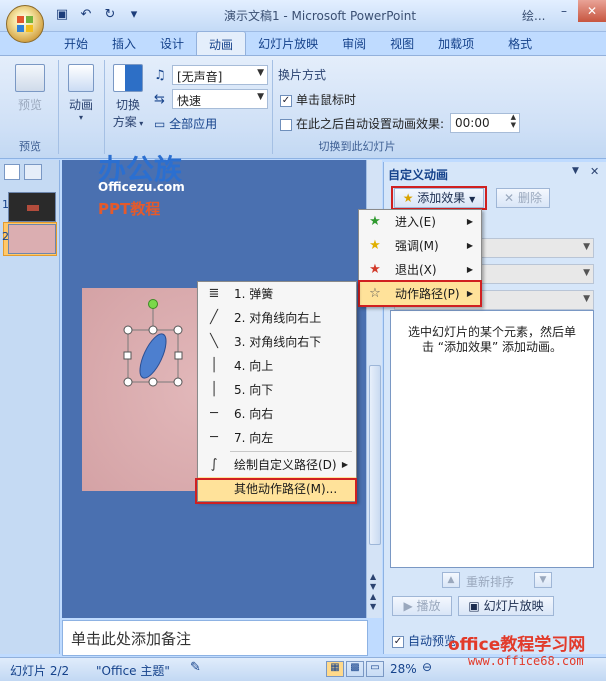 The width and height of the screenshot is (606, 681). Describe the element at coordinates (375, 669) in the screenshot. I see `slideshow-view-icon: ▭` at that location.